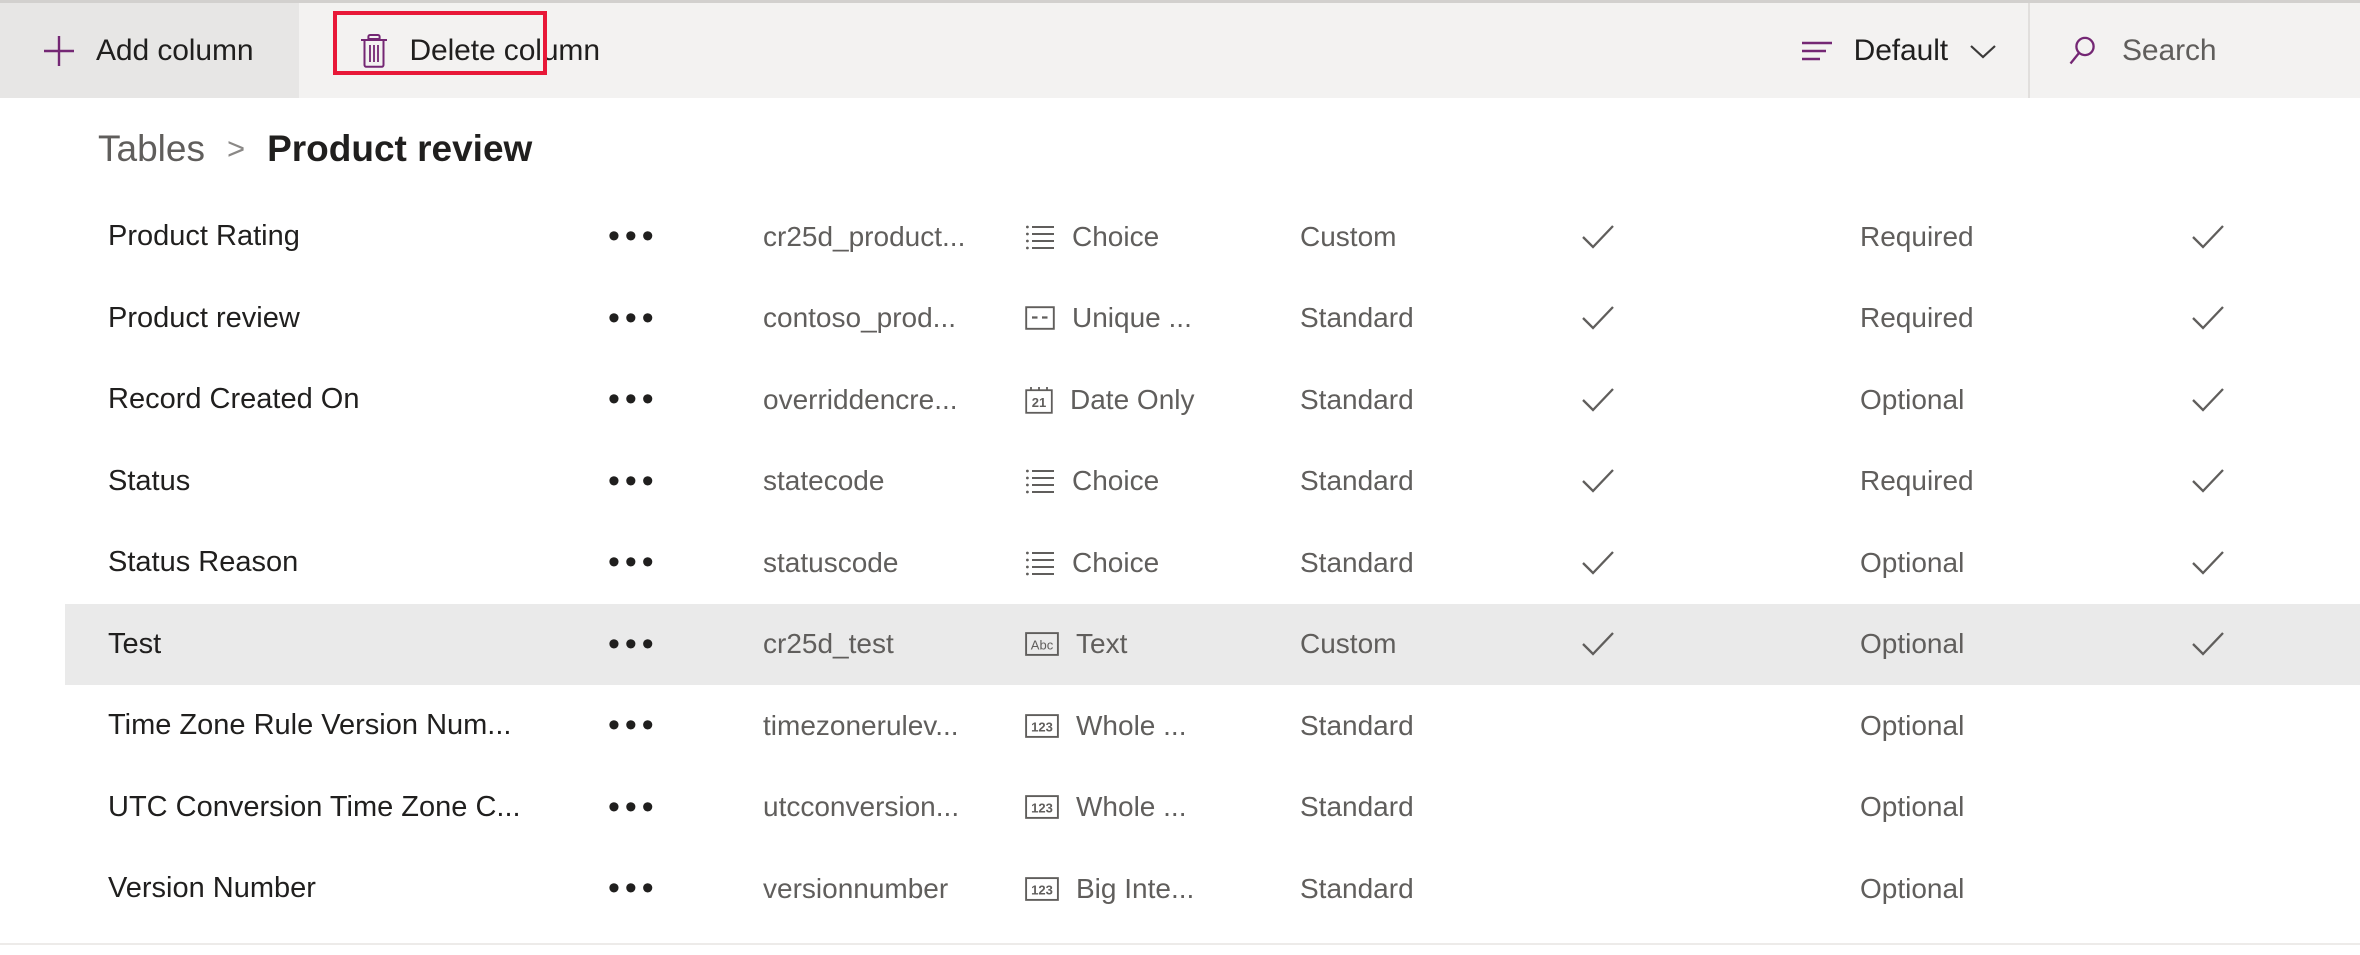  What do you see at coordinates (234, 399) in the screenshot?
I see `column-display-name: Record Created On` at bounding box center [234, 399].